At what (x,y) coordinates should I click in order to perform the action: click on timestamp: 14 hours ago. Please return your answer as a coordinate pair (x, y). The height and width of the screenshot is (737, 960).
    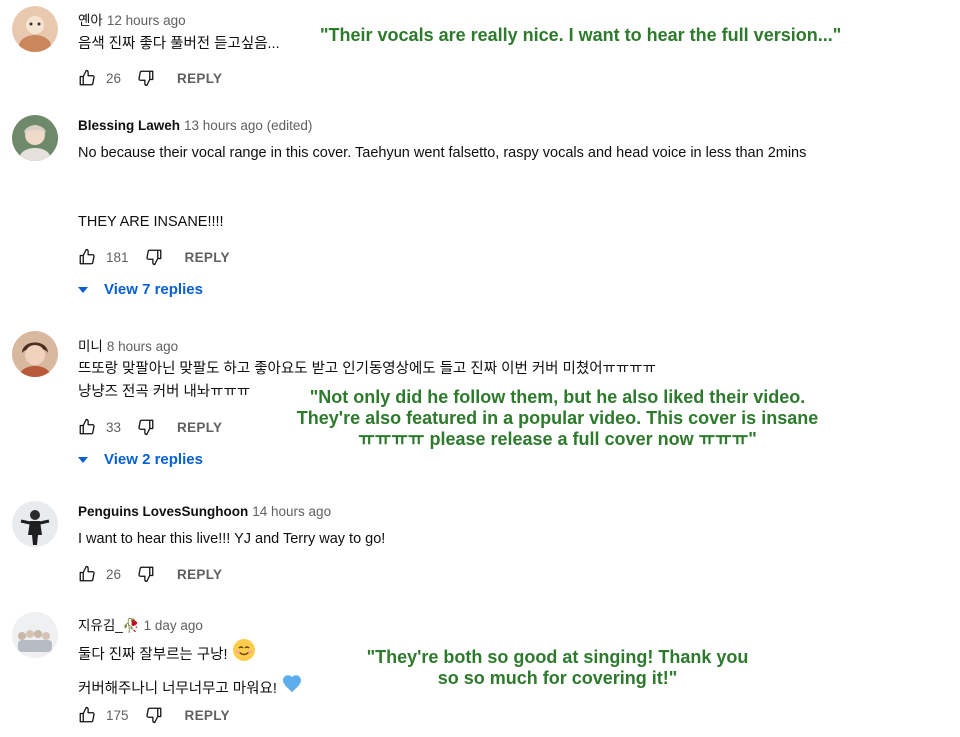
    Looking at the image, I should click on (291, 511).